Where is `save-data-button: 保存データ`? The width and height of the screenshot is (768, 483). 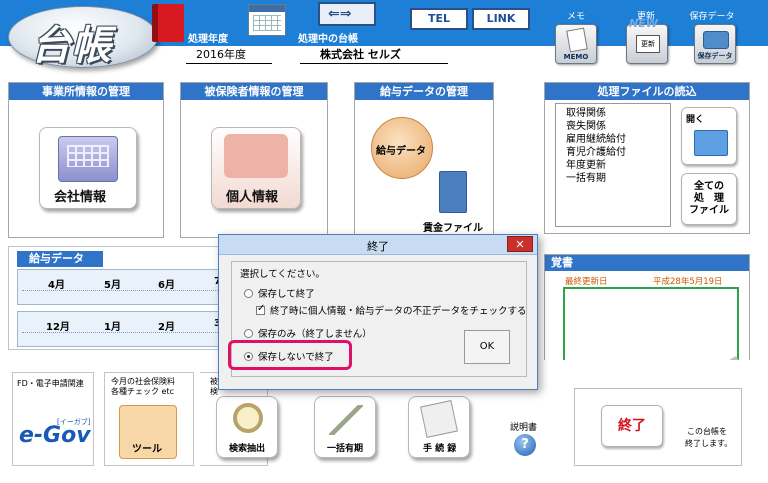
save-data-button: 保存データ is located at coordinates (715, 44).